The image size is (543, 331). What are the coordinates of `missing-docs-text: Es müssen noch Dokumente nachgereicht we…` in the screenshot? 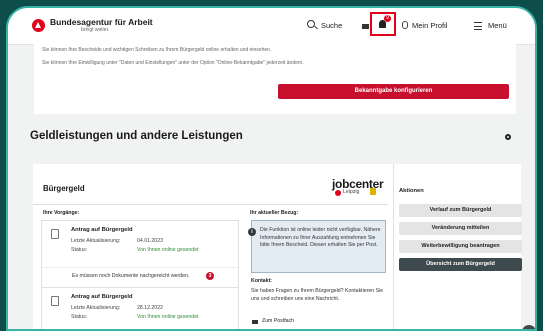 It's located at (130, 276).